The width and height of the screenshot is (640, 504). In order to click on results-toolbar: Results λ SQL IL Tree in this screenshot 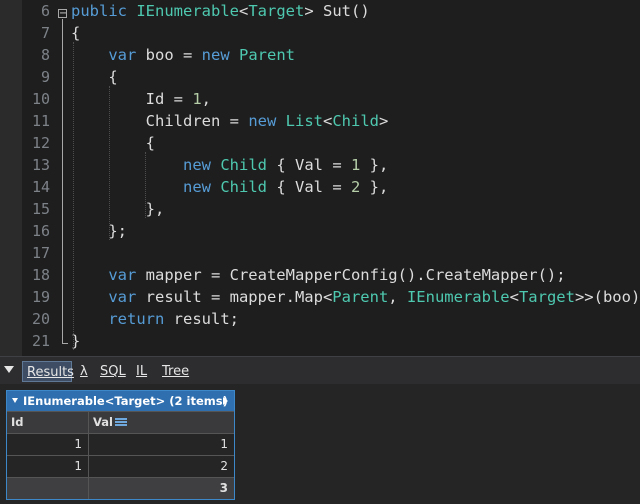, I will do `click(320, 370)`.